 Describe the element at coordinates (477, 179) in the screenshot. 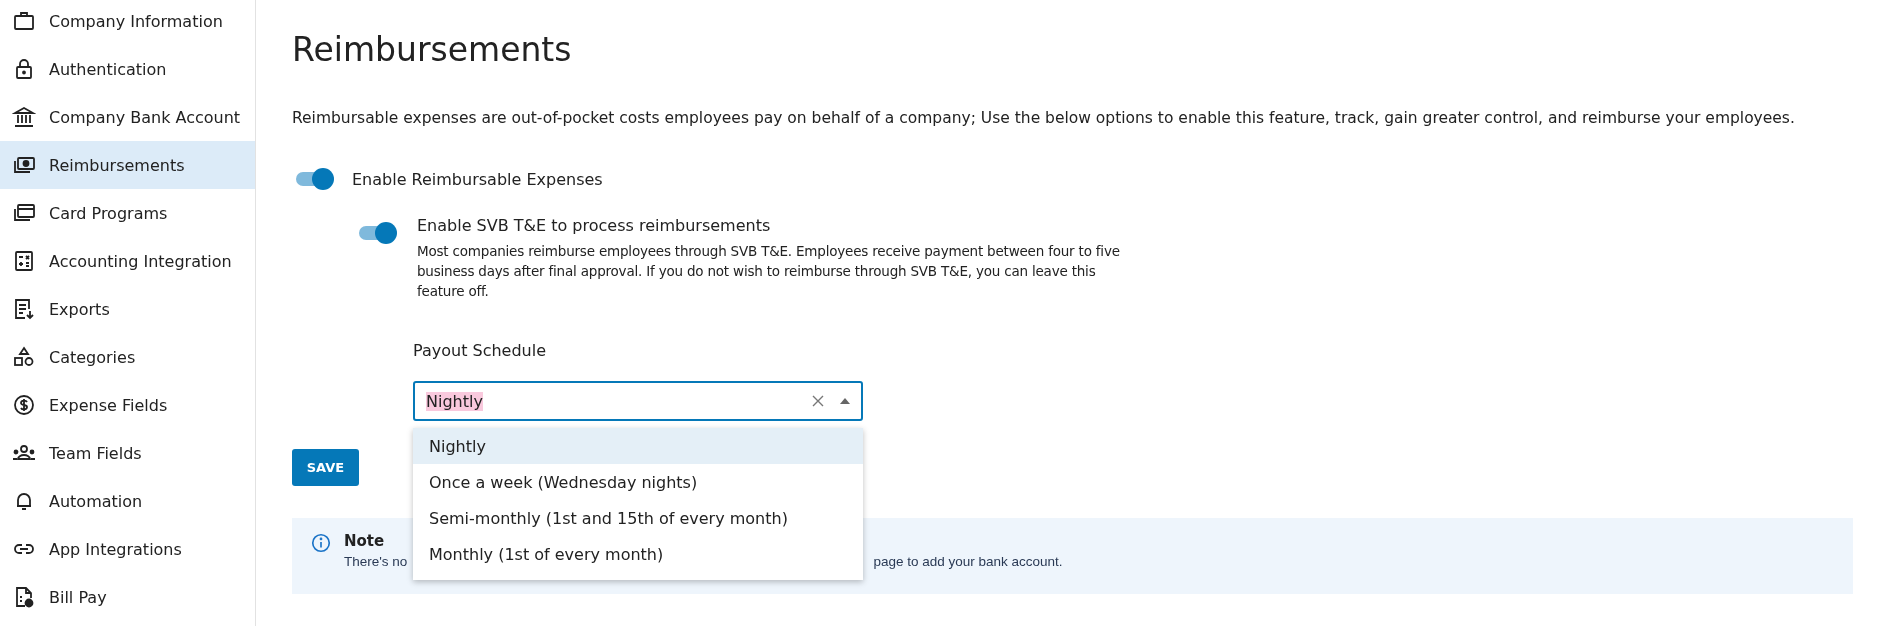

I see `toggle-label: Enable Reimbursable Expenses` at that location.